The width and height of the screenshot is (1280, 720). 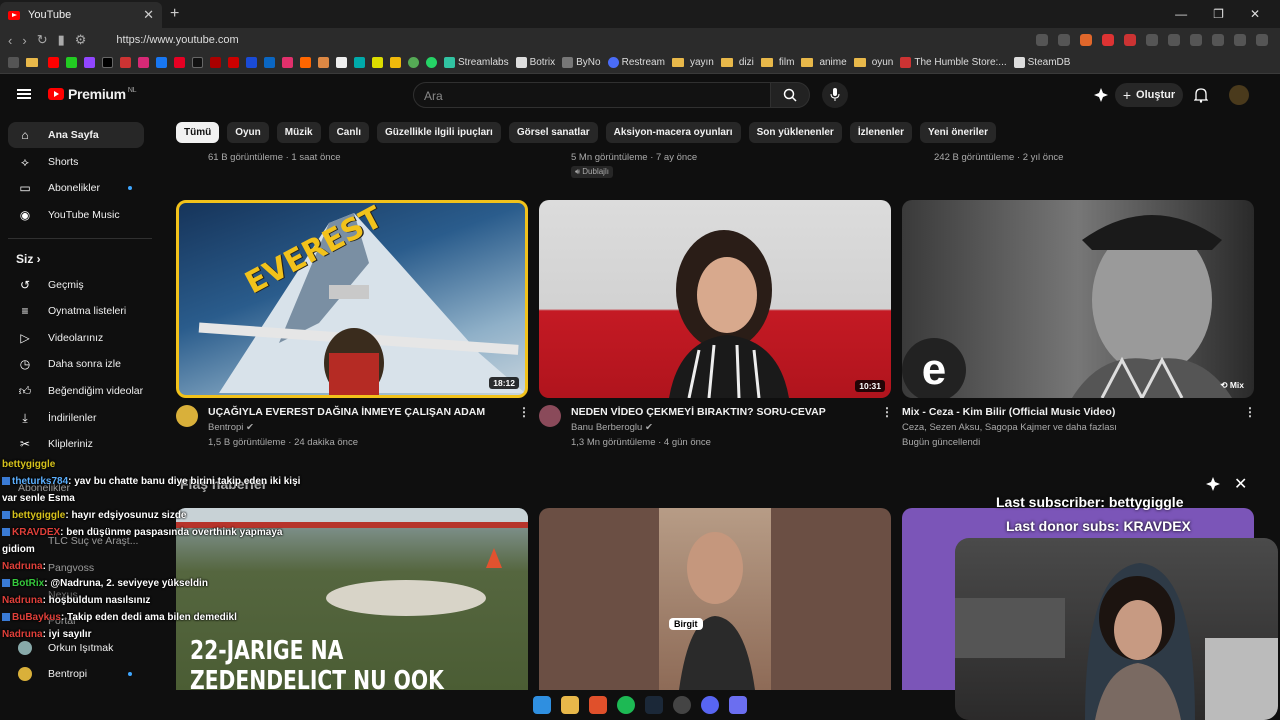 What do you see at coordinates (550, 416) in the screenshot?
I see `channel-avatar` at bounding box center [550, 416].